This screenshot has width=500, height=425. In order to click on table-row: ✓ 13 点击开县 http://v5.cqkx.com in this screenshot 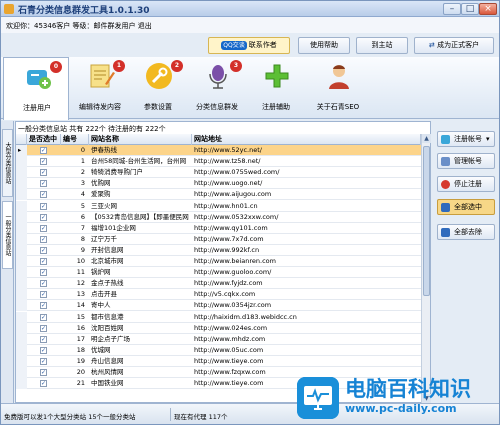, I will do `click(218, 295)`.